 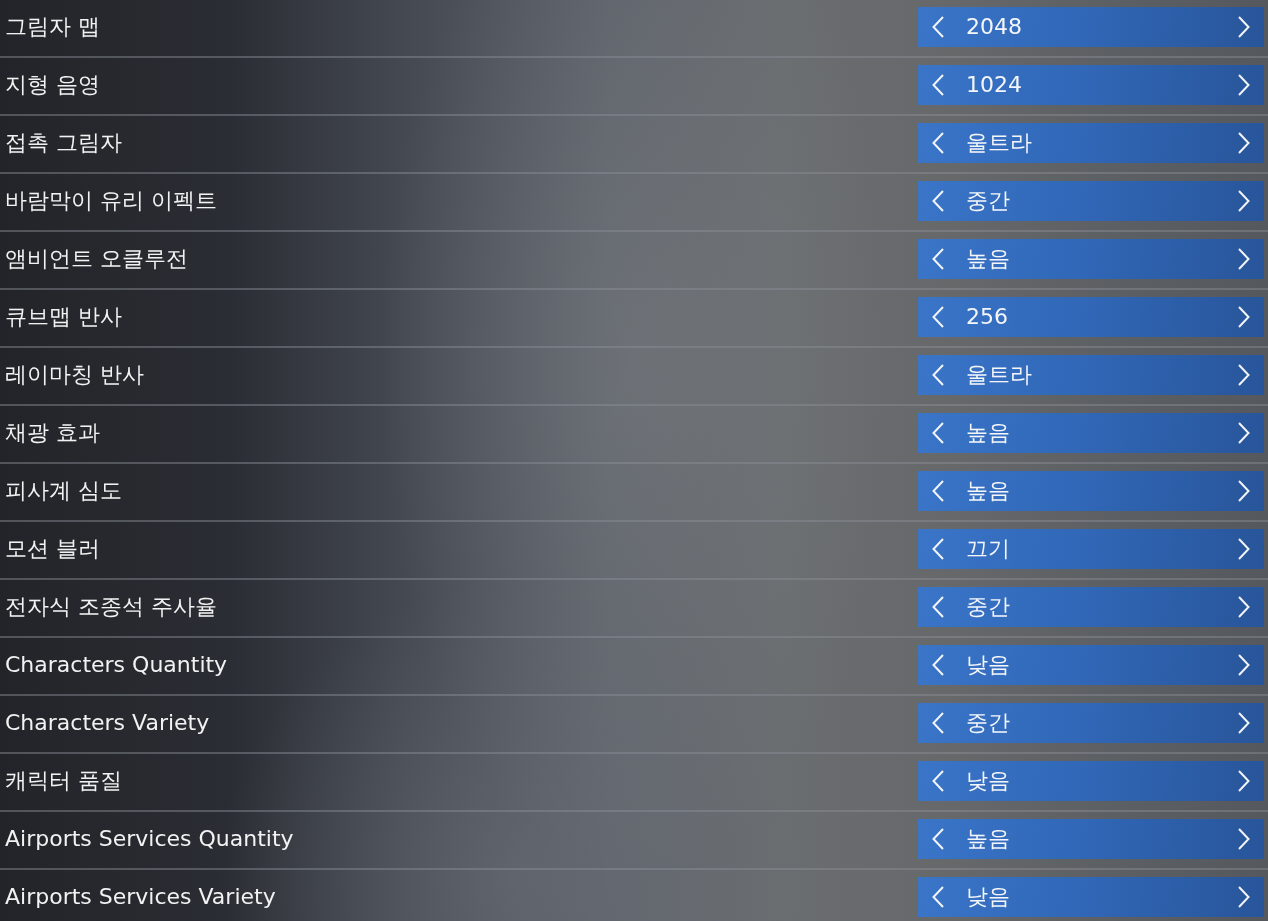 What do you see at coordinates (987, 317) in the screenshot?
I see `option-value: 256` at bounding box center [987, 317].